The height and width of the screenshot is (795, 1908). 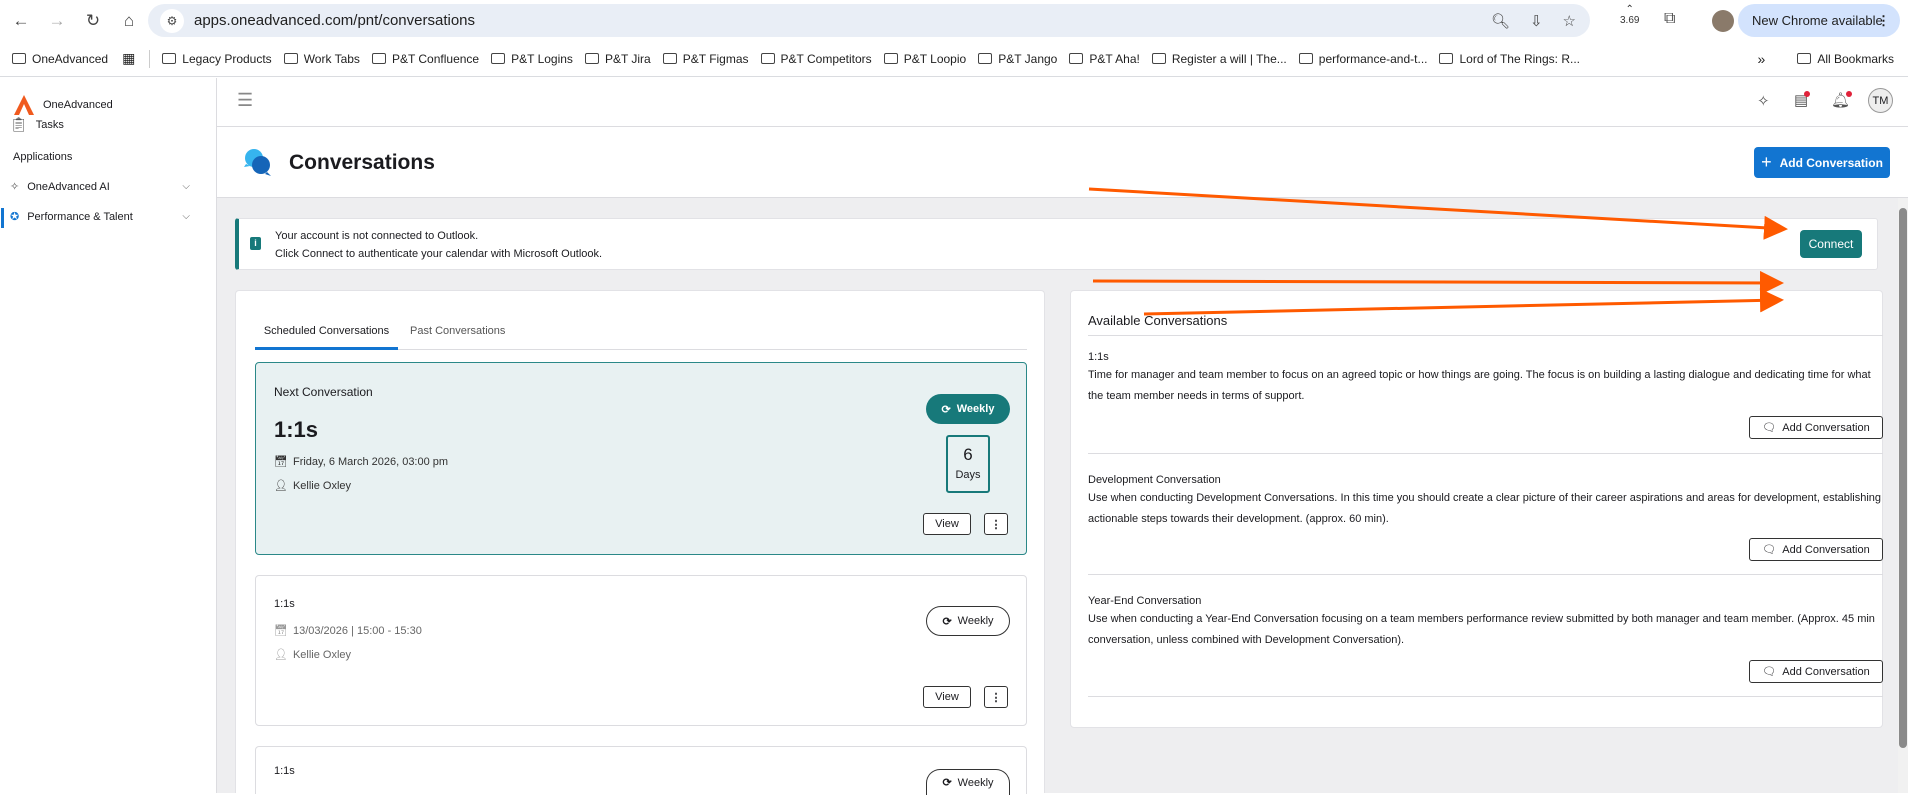 I want to click on all-bookmarks: All Bookmarks, so click(x=1845, y=59).